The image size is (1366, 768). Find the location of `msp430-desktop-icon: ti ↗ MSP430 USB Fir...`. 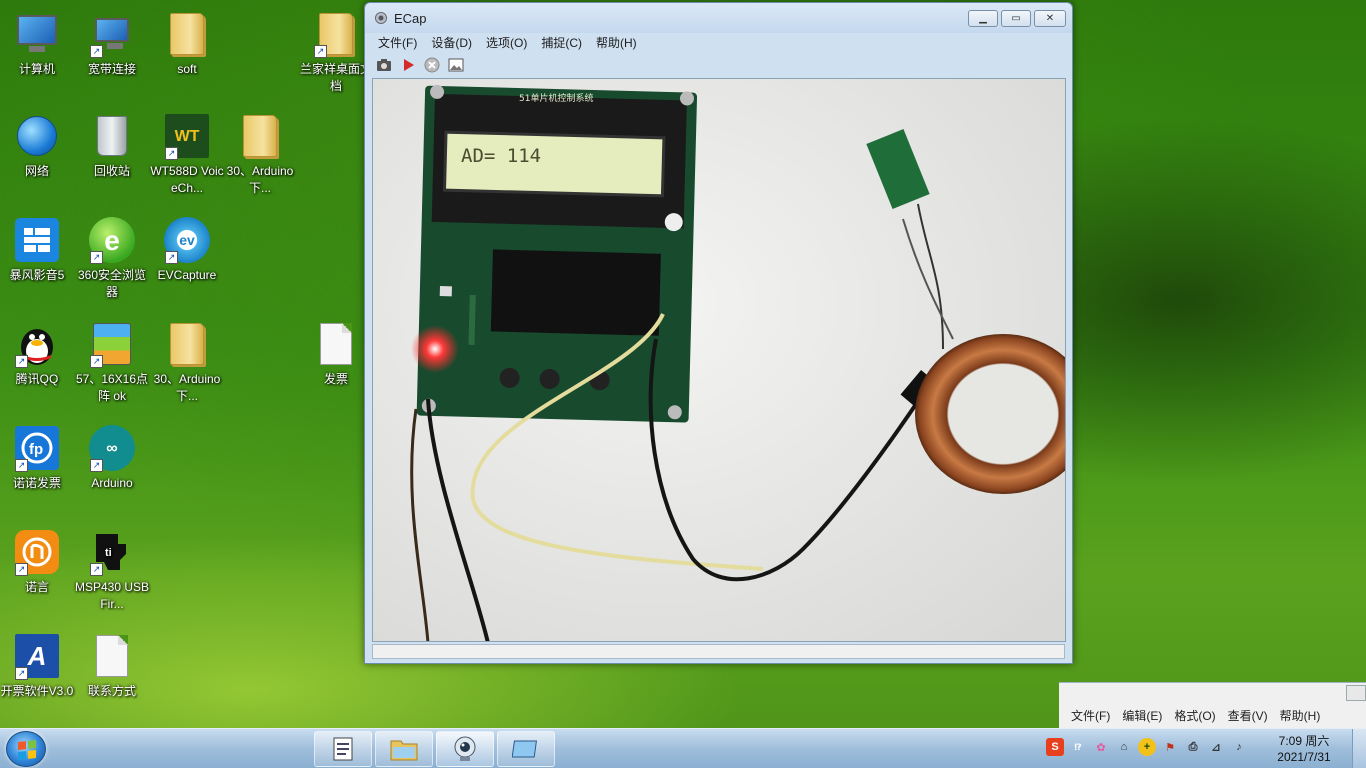

msp430-desktop-icon: ti ↗ MSP430 USB Fir... is located at coordinates (112, 570).